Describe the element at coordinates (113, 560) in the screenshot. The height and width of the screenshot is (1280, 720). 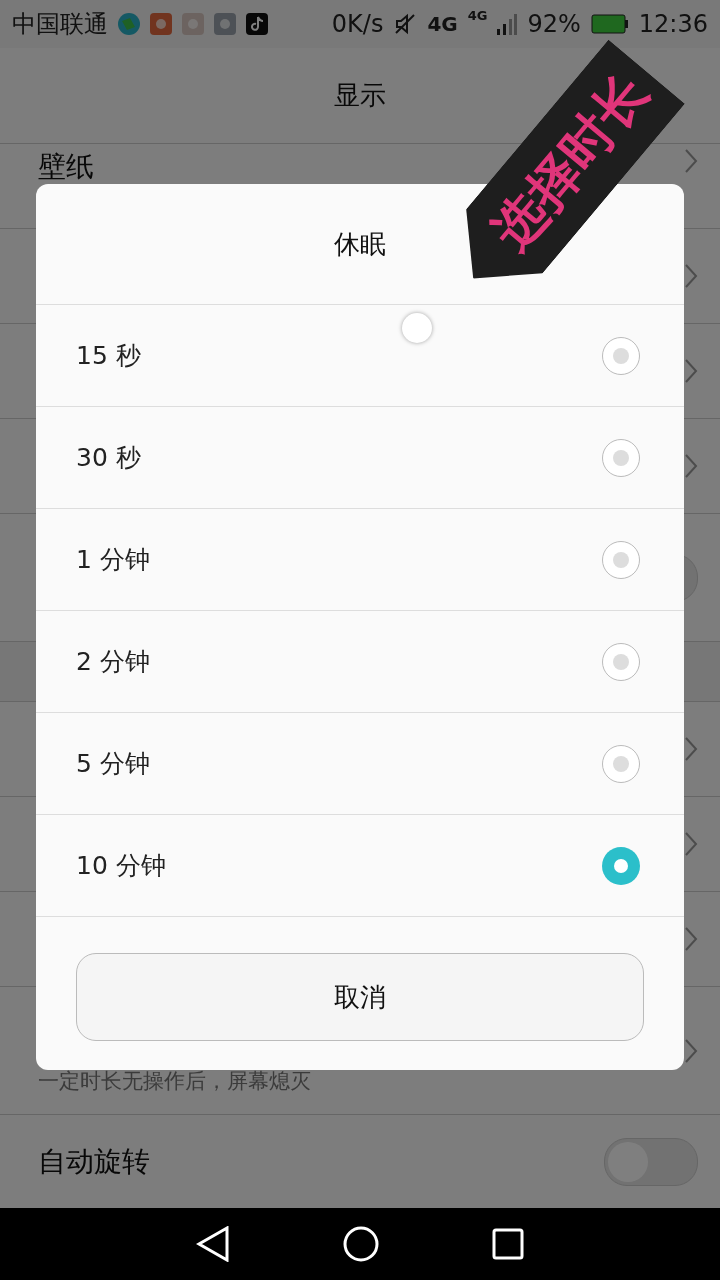
I see `option-label: 1 分钟` at that location.